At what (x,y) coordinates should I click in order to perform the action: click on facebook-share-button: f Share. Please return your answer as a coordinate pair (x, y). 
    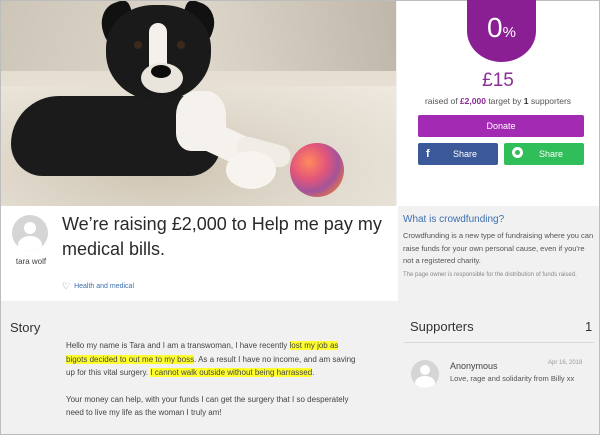
    Looking at the image, I should click on (458, 154).